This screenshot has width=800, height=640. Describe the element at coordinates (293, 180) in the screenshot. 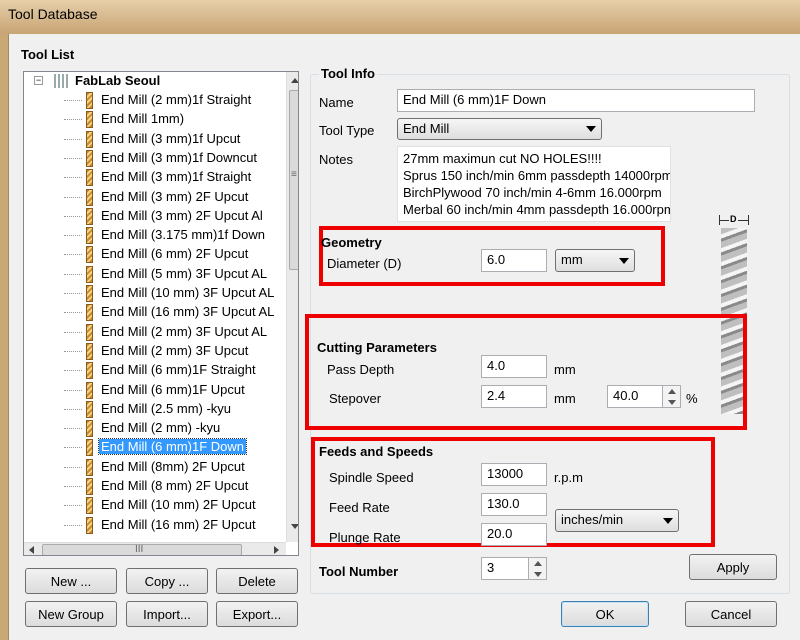

I see `vertical-scroll-thumb: ≡` at that location.